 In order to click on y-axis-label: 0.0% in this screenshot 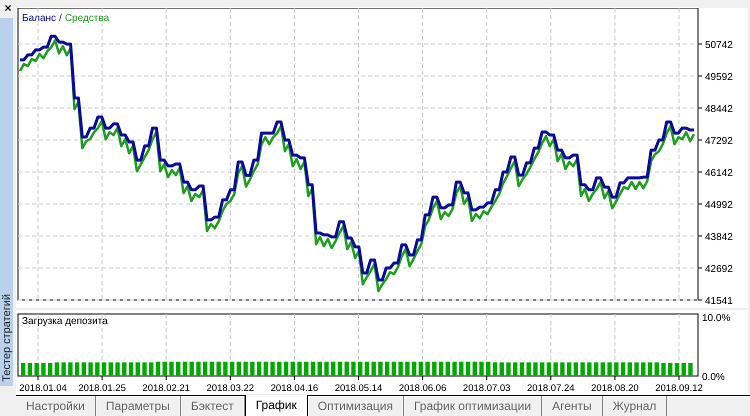, I will do `click(713, 377)`.